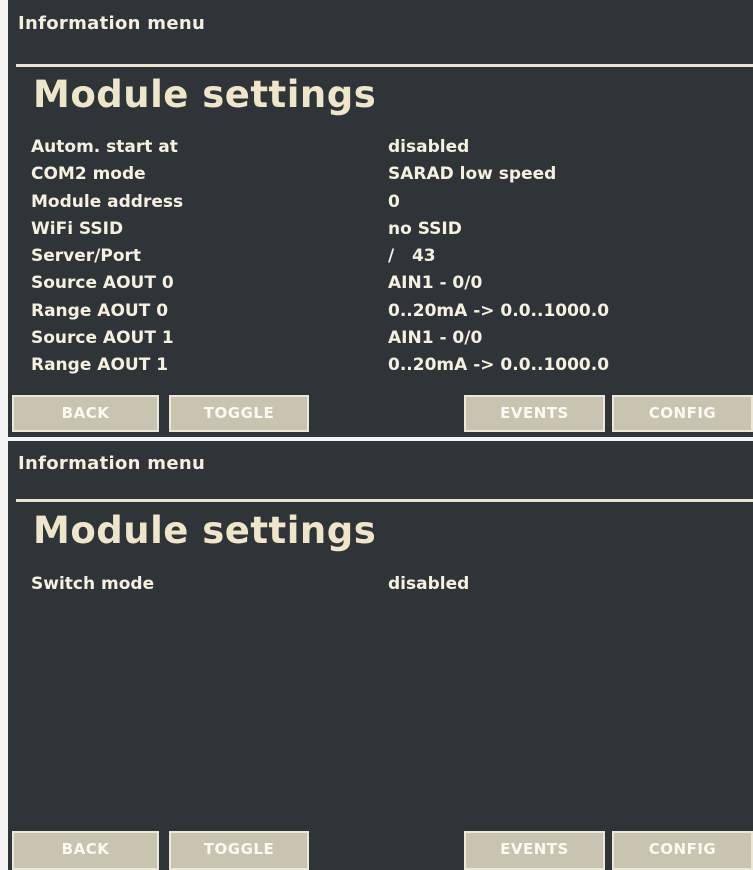 The image size is (753, 870). Describe the element at coordinates (412, 256) in the screenshot. I see `setting-value: / 43` at that location.